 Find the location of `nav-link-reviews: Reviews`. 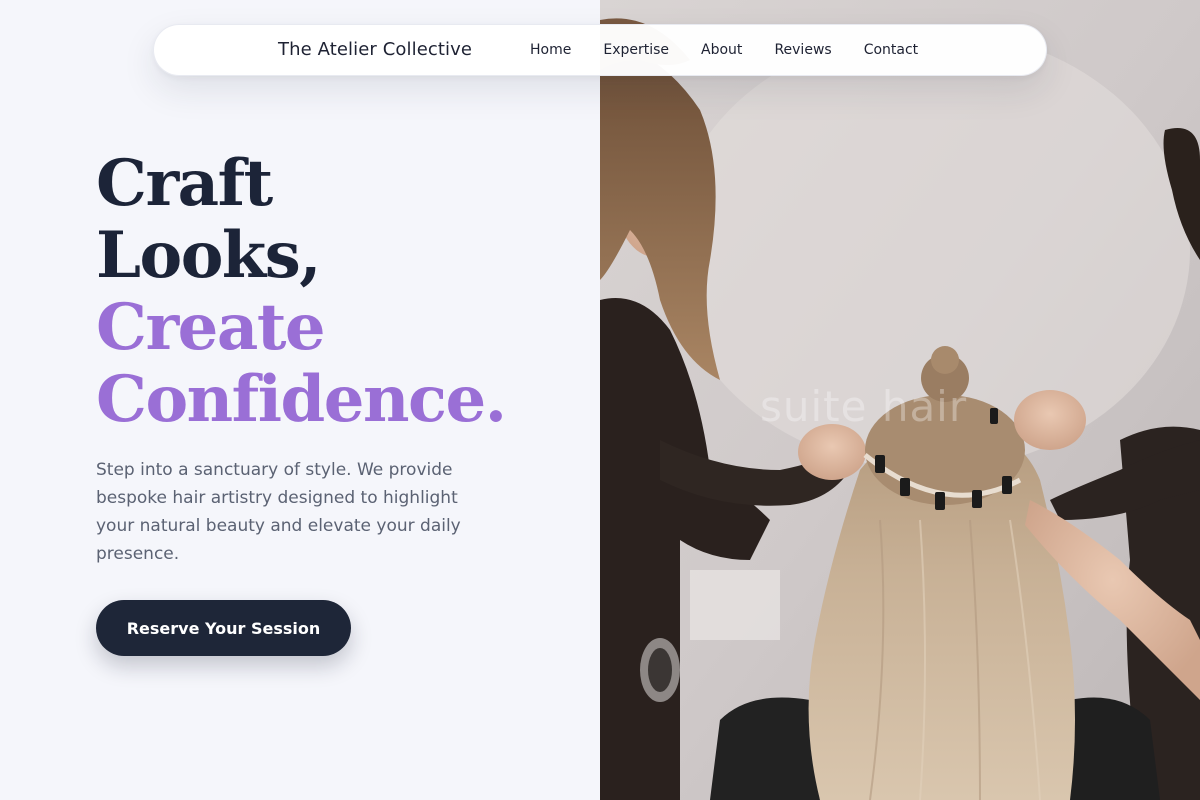

nav-link-reviews: Reviews is located at coordinates (802, 50).